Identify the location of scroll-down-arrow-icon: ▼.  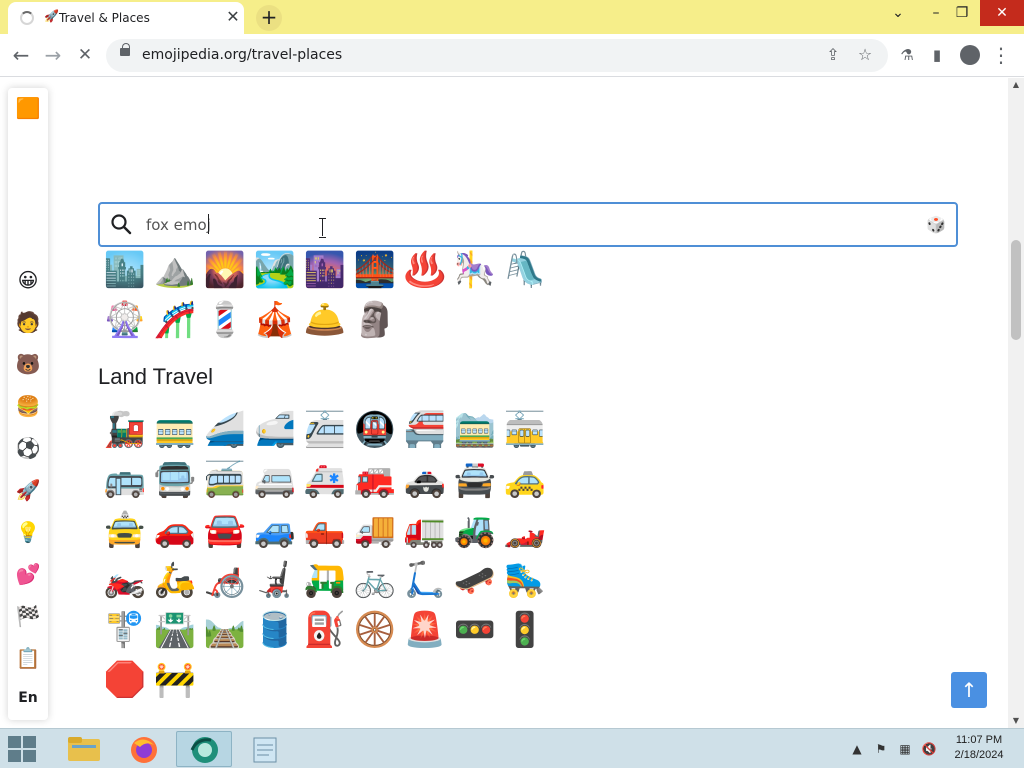
(1016, 721).